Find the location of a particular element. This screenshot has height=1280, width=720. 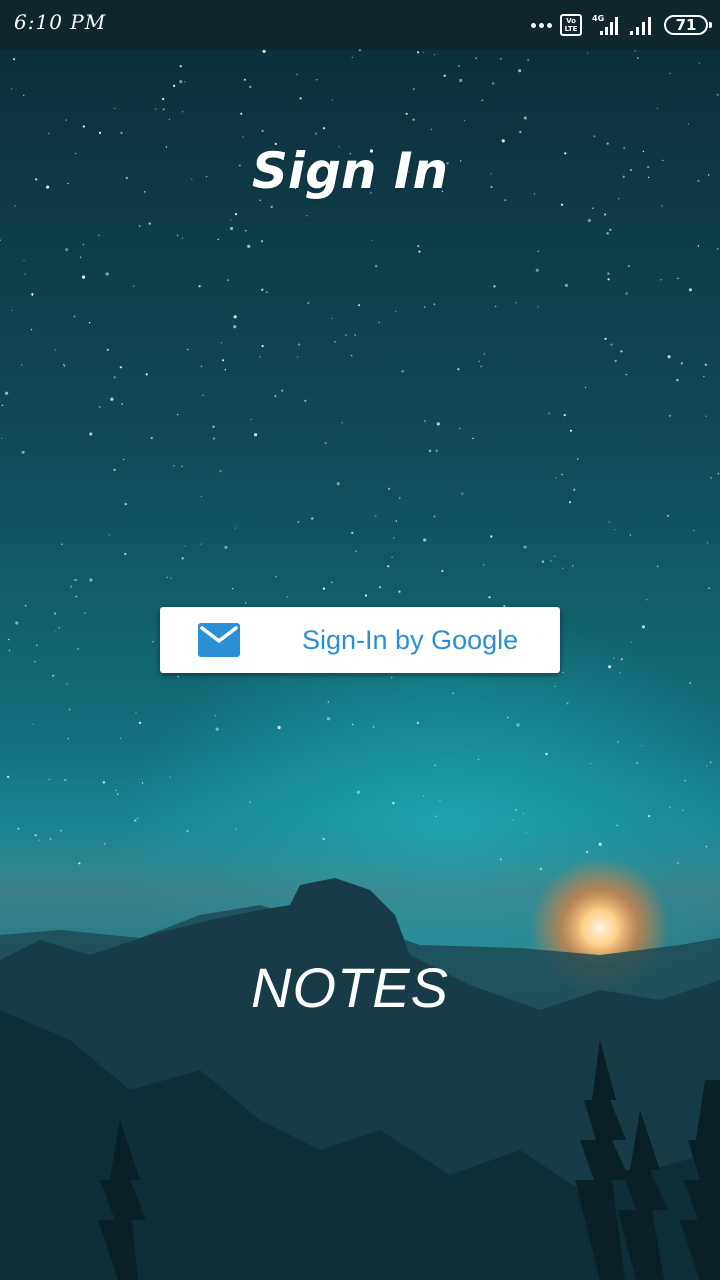

sign-in-button-label: Sign-In by Google is located at coordinates (410, 640).